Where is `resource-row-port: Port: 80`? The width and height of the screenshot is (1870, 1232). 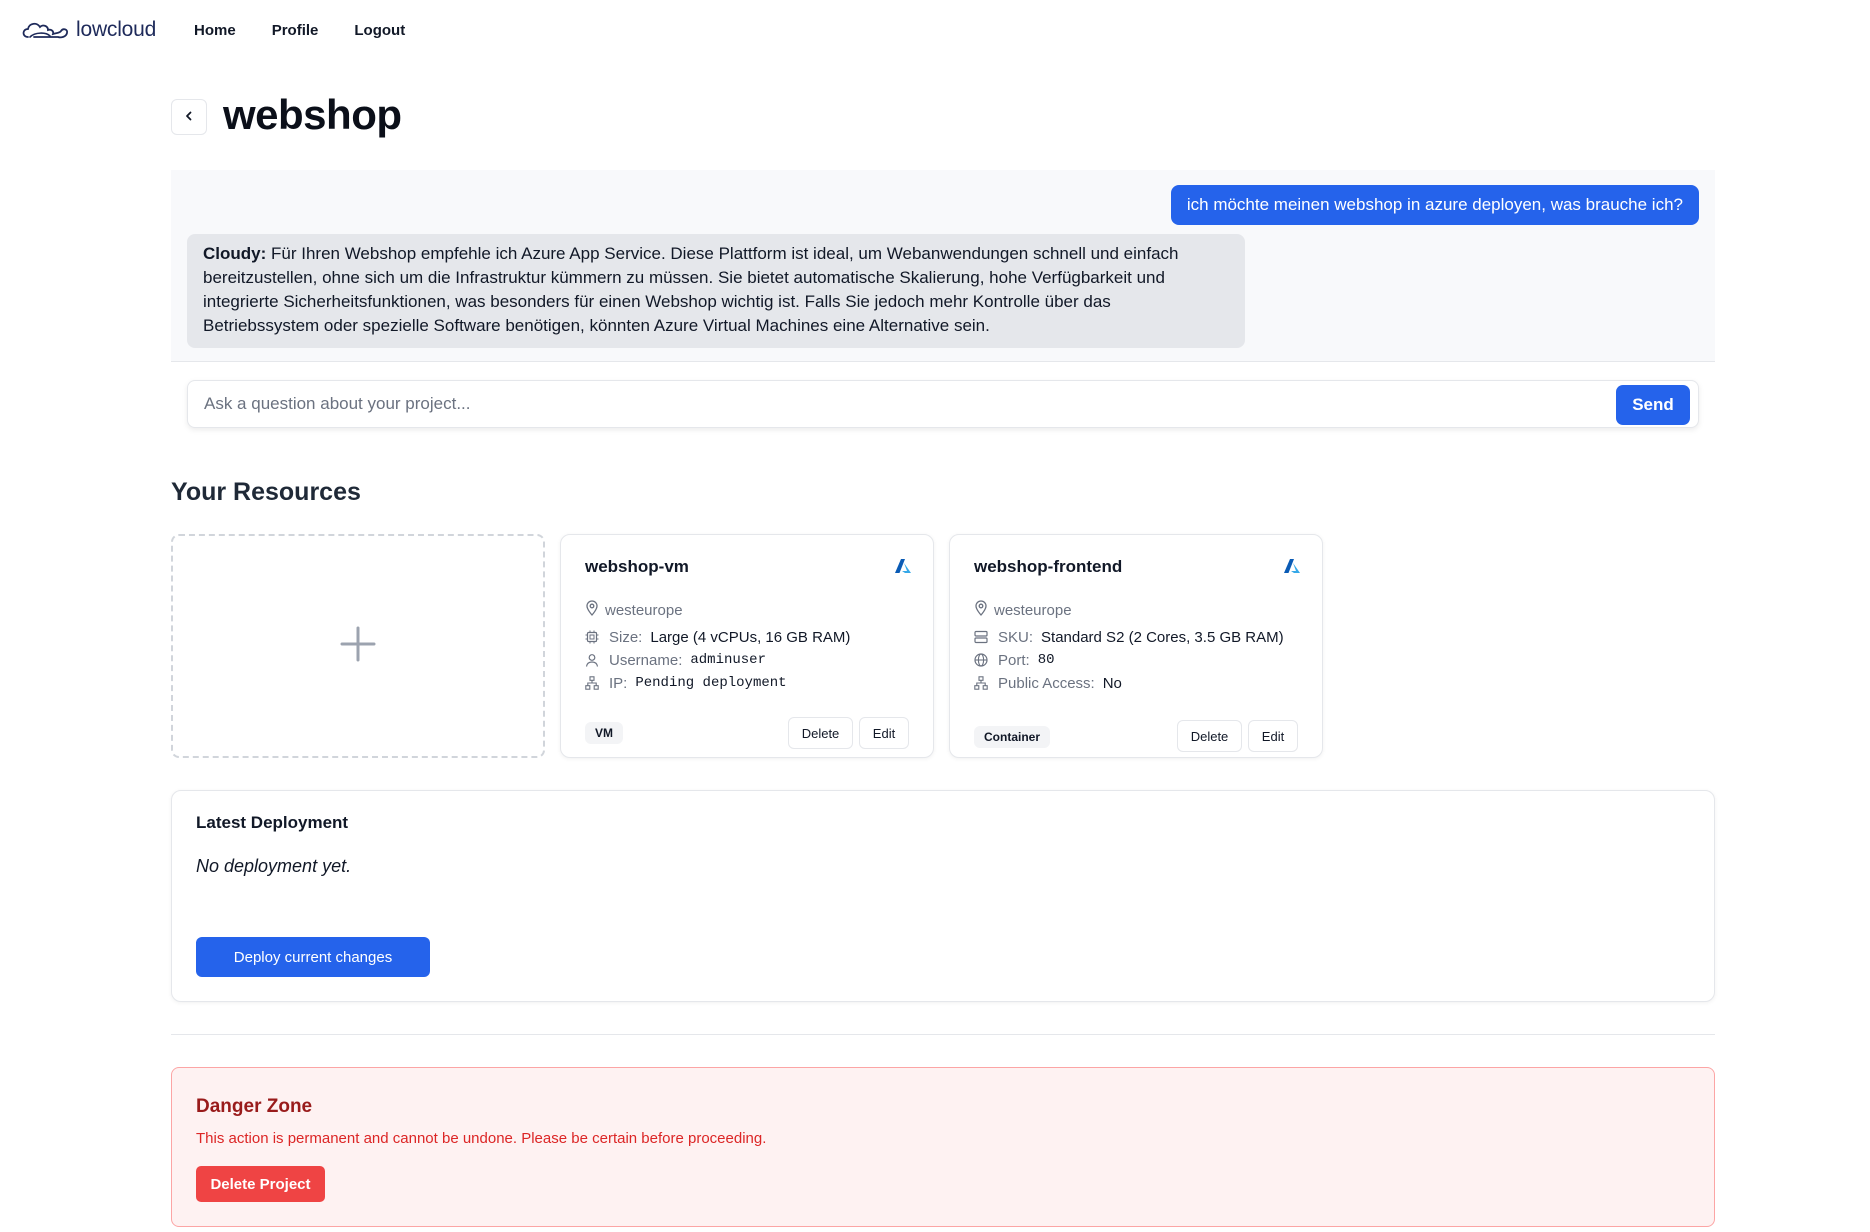
resource-row-port: Port: 80 is located at coordinates (1129, 660).